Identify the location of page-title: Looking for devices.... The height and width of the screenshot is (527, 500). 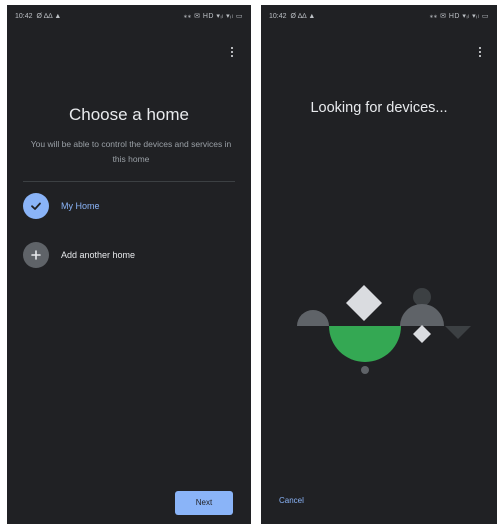
(379, 108).